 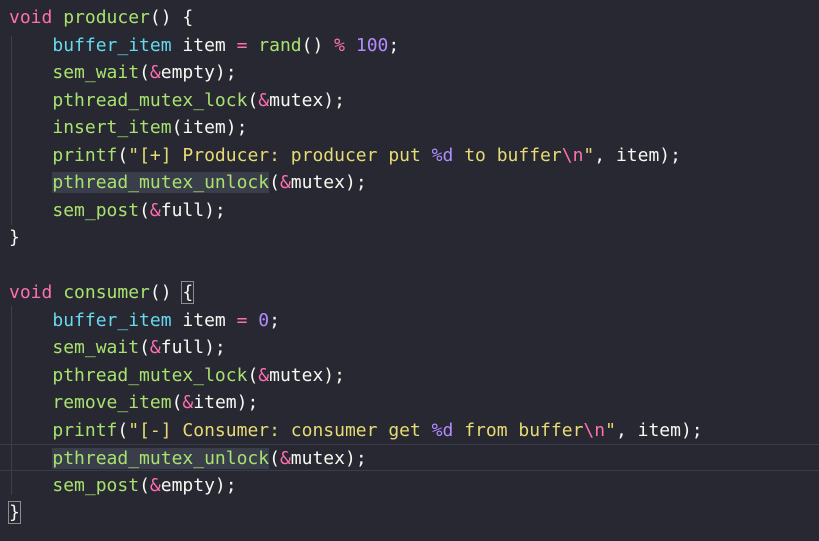 What do you see at coordinates (112, 402) in the screenshot?
I see `token-function: remove_item` at bounding box center [112, 402].